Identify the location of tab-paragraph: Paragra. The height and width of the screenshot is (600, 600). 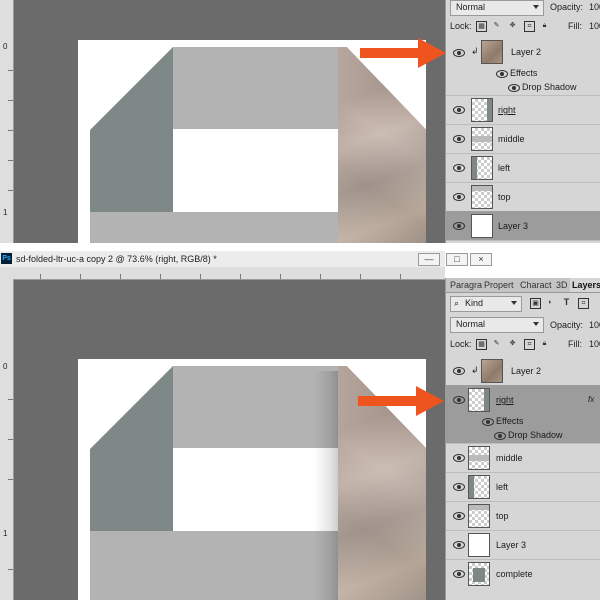
(466, 285).